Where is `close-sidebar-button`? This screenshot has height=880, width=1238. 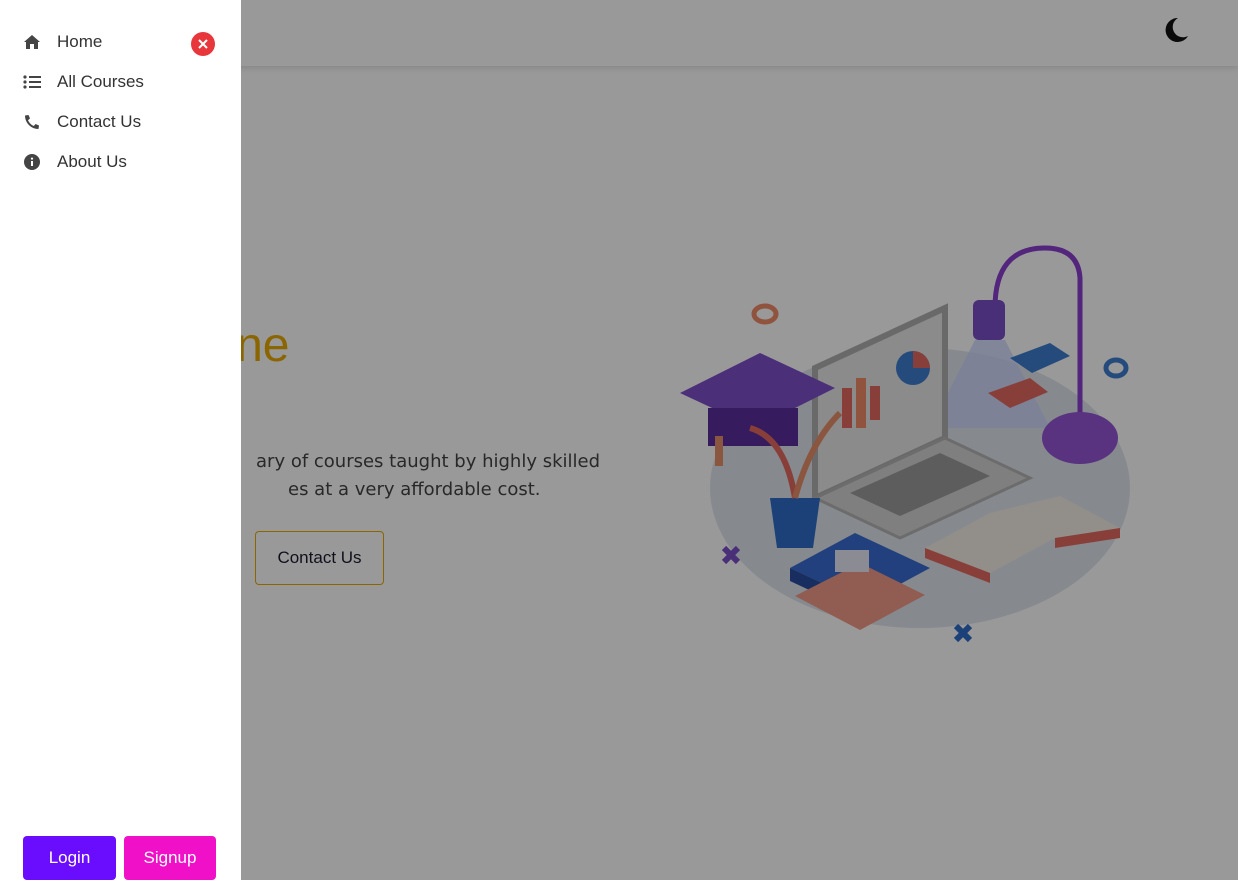 close-sidebar-button is located at coordinates (203, 44).